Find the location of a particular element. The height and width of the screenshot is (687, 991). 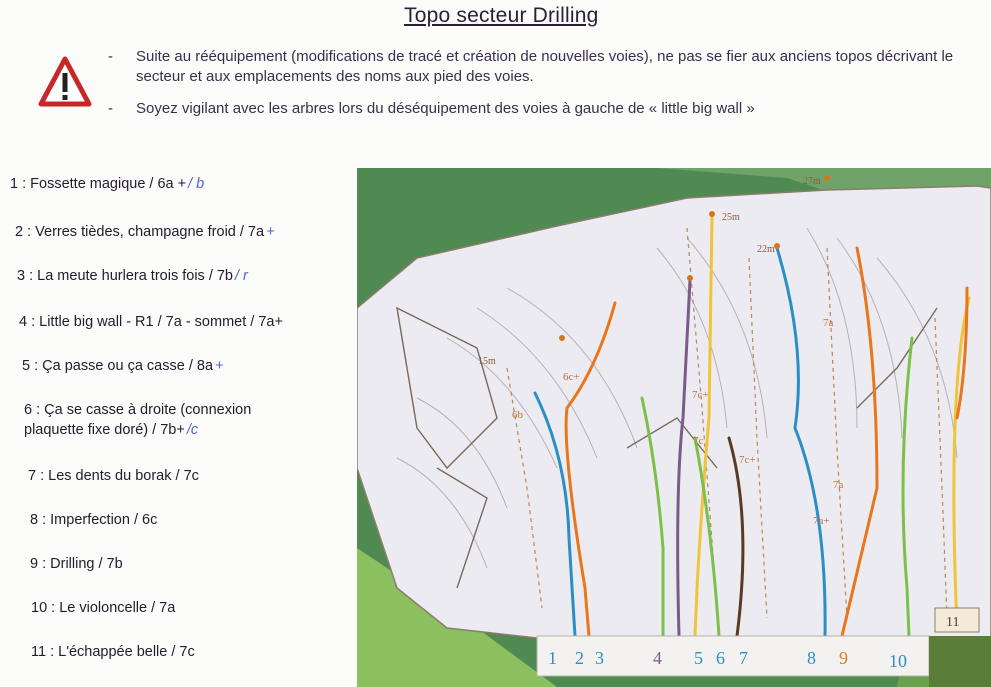

route-number-label: 7 is located at coordinates (743, 658).